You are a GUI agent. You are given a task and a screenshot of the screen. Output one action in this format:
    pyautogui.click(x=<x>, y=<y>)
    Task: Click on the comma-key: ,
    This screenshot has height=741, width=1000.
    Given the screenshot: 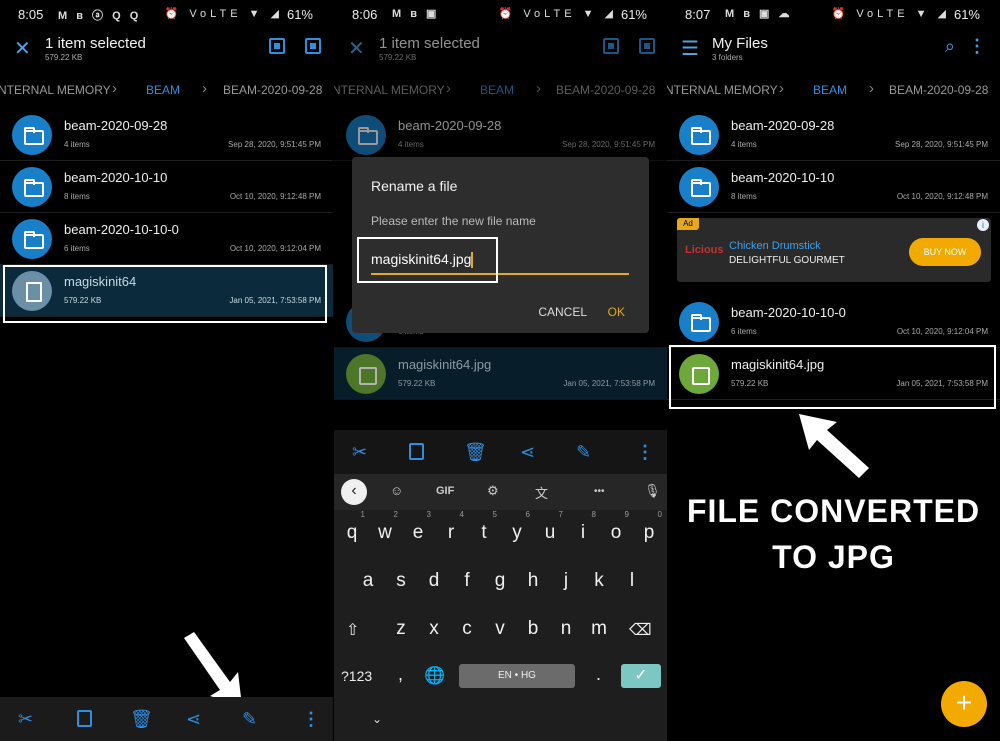 What is the action you would take?
    pyautogui.click(x=400, y=674)
    